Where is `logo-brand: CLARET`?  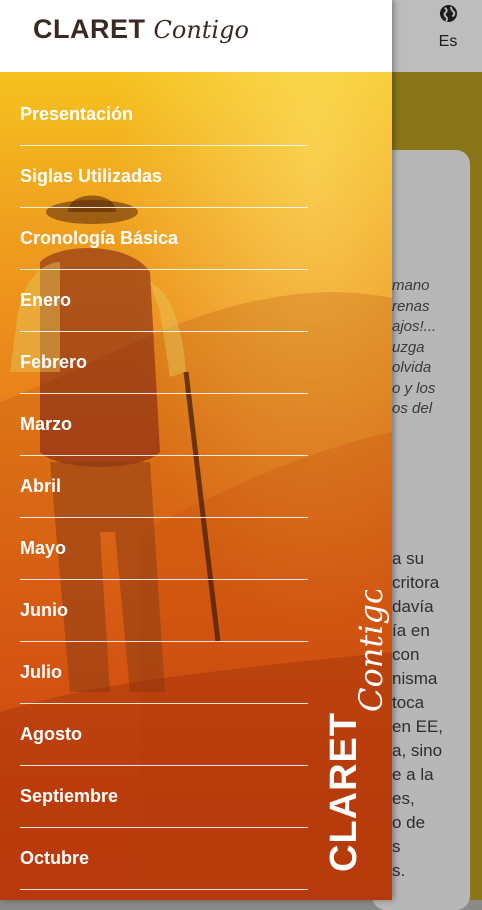
logo-brand: CLARET is located at coordinates (89, 29).